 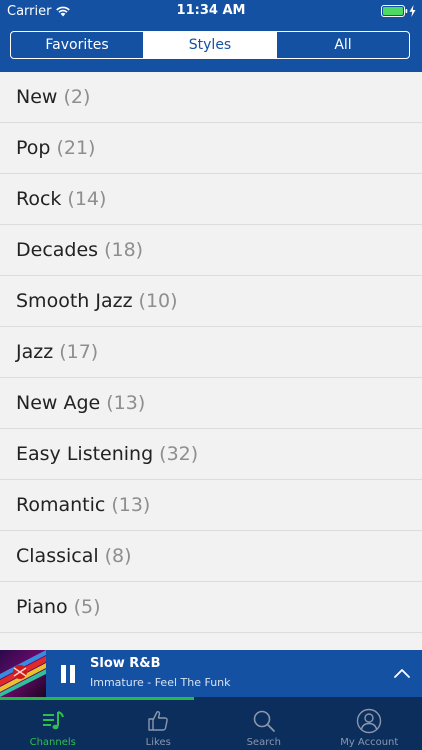 I want to click on battery-icon, so click(x=394, y=11).